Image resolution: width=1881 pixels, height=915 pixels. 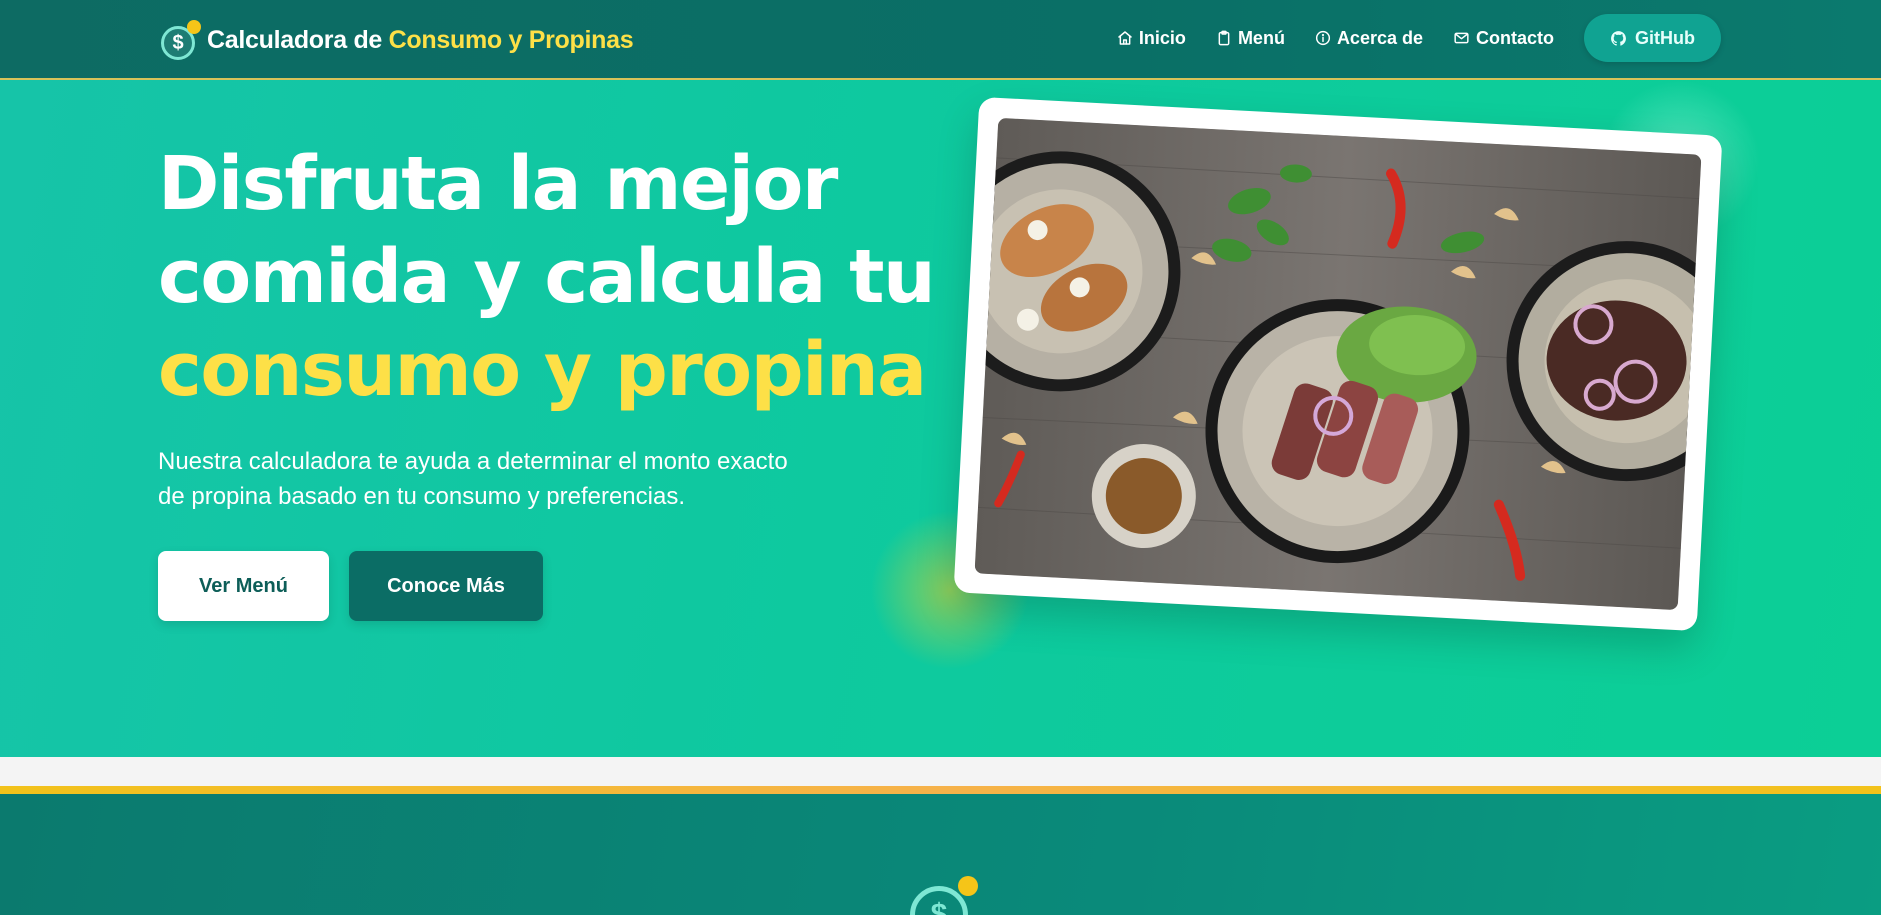 What do you see at coordinates (1665, 37) in the screenshot?
I see `github-button-label: GitHub` at bounding box center [1665, 37].